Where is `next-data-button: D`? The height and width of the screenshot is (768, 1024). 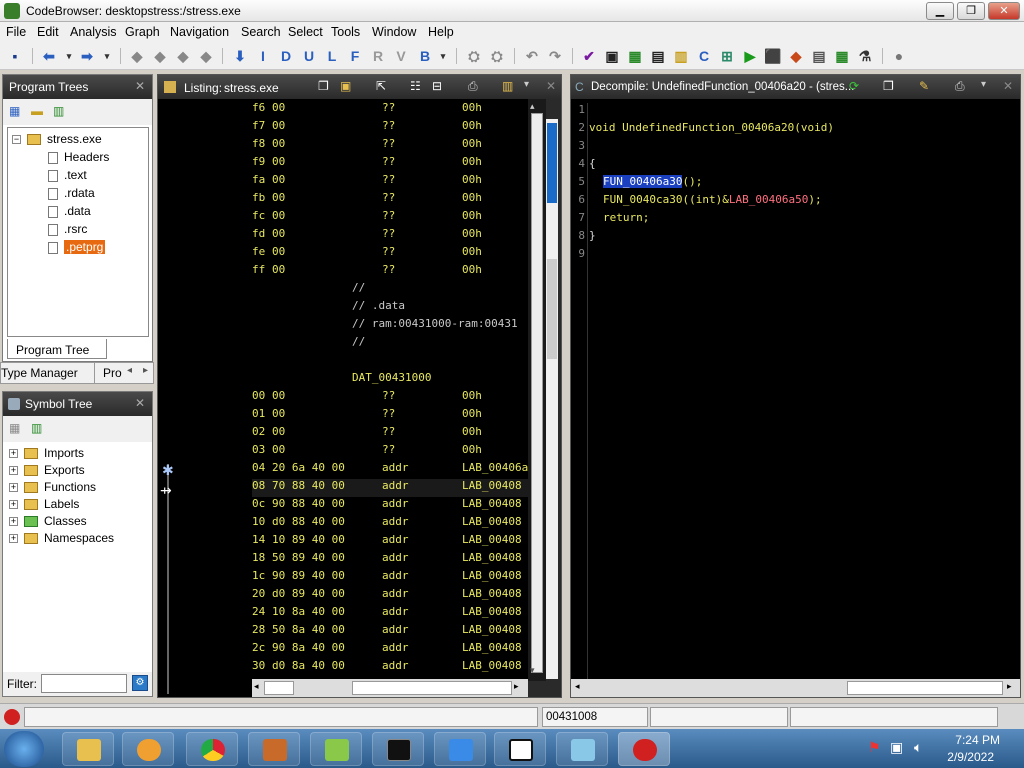 next-data-button: D is located at coordinates (286, 56).